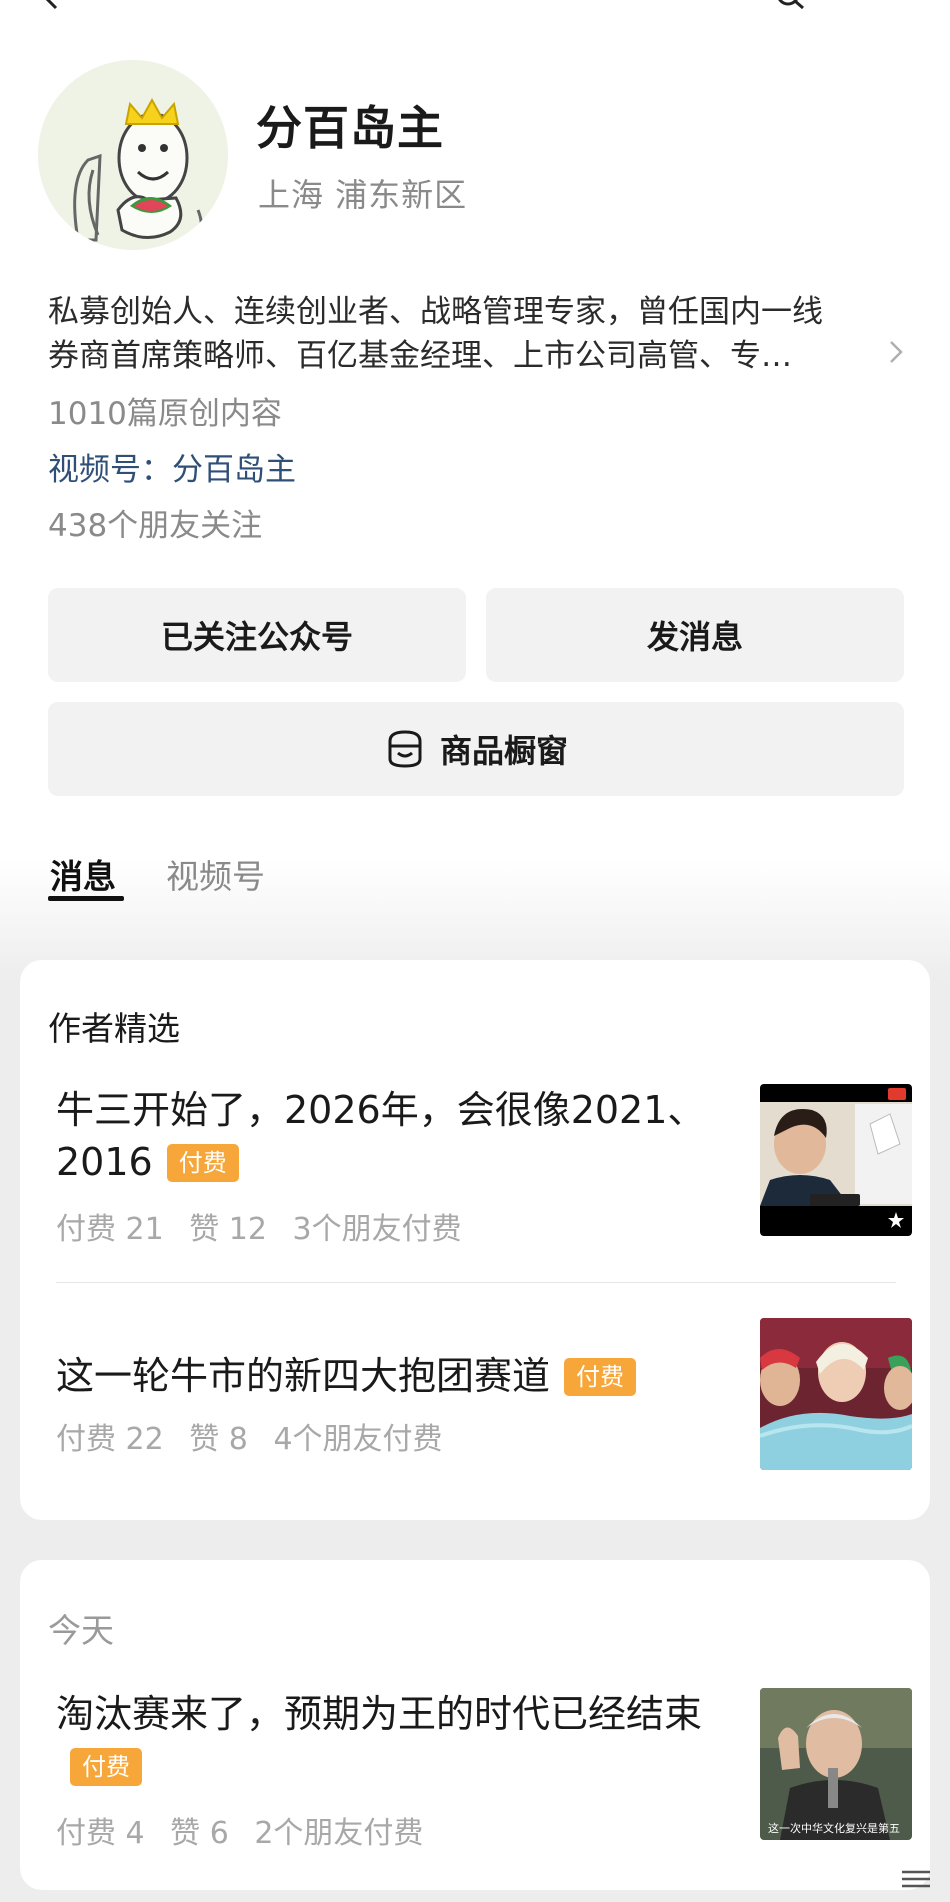  I want to click on article-thumbnail: 这一次中华文化复兴是第五, so click(836, 1764).